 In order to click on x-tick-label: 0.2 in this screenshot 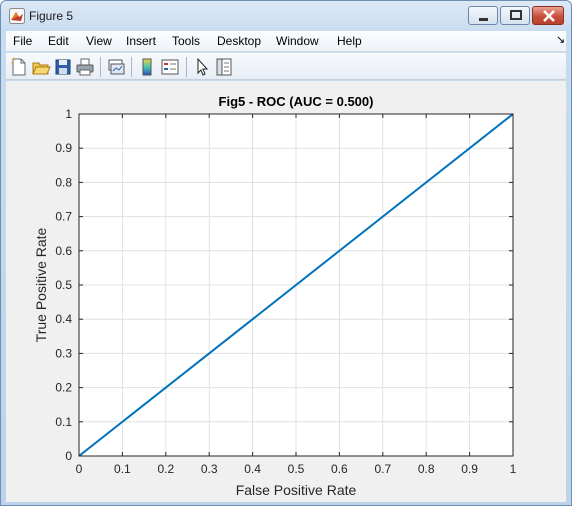, I will do `click(165, 469)`.